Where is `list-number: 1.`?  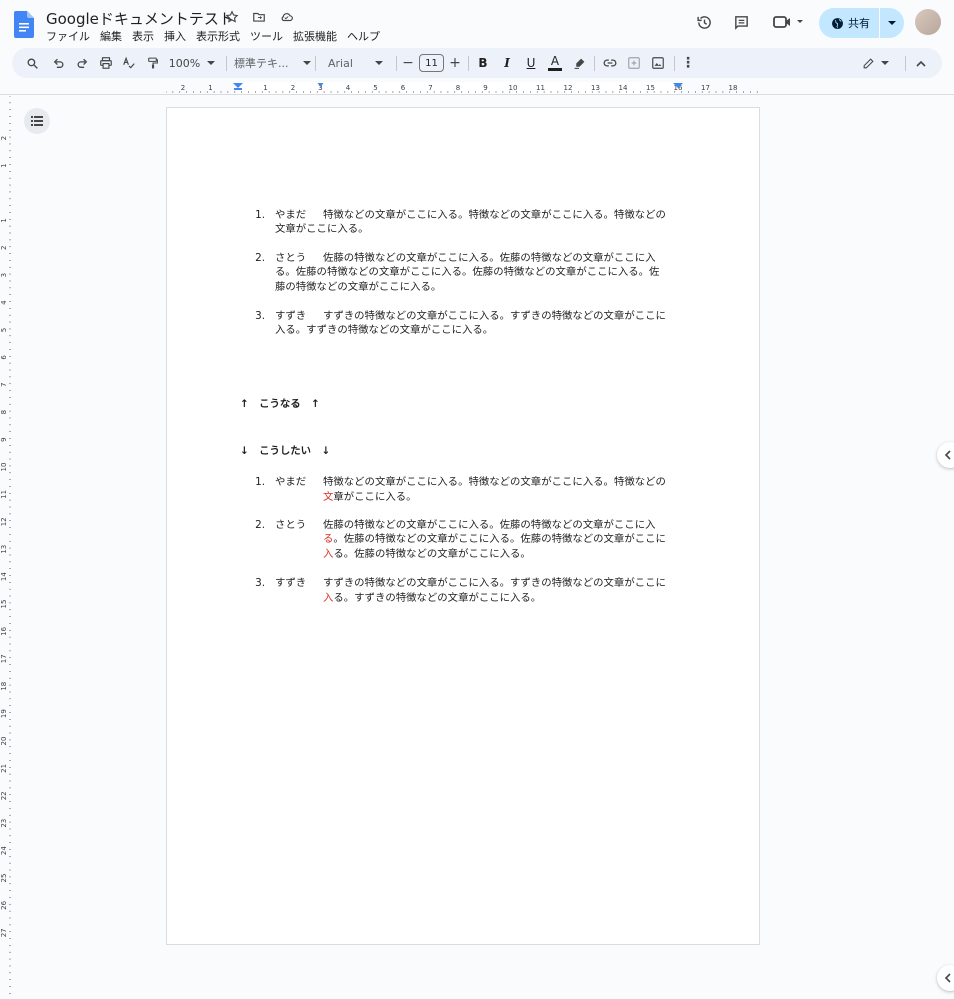 list-number: 1. is located at coordinates (260, 482).